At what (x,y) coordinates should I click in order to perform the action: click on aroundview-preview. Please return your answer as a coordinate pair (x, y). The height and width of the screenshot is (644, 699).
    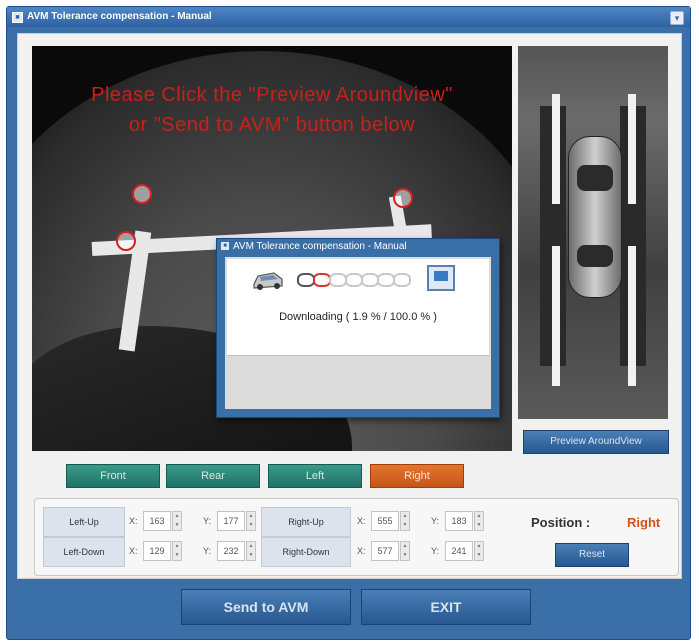
    Looking at the image, I should click on (593, 232).